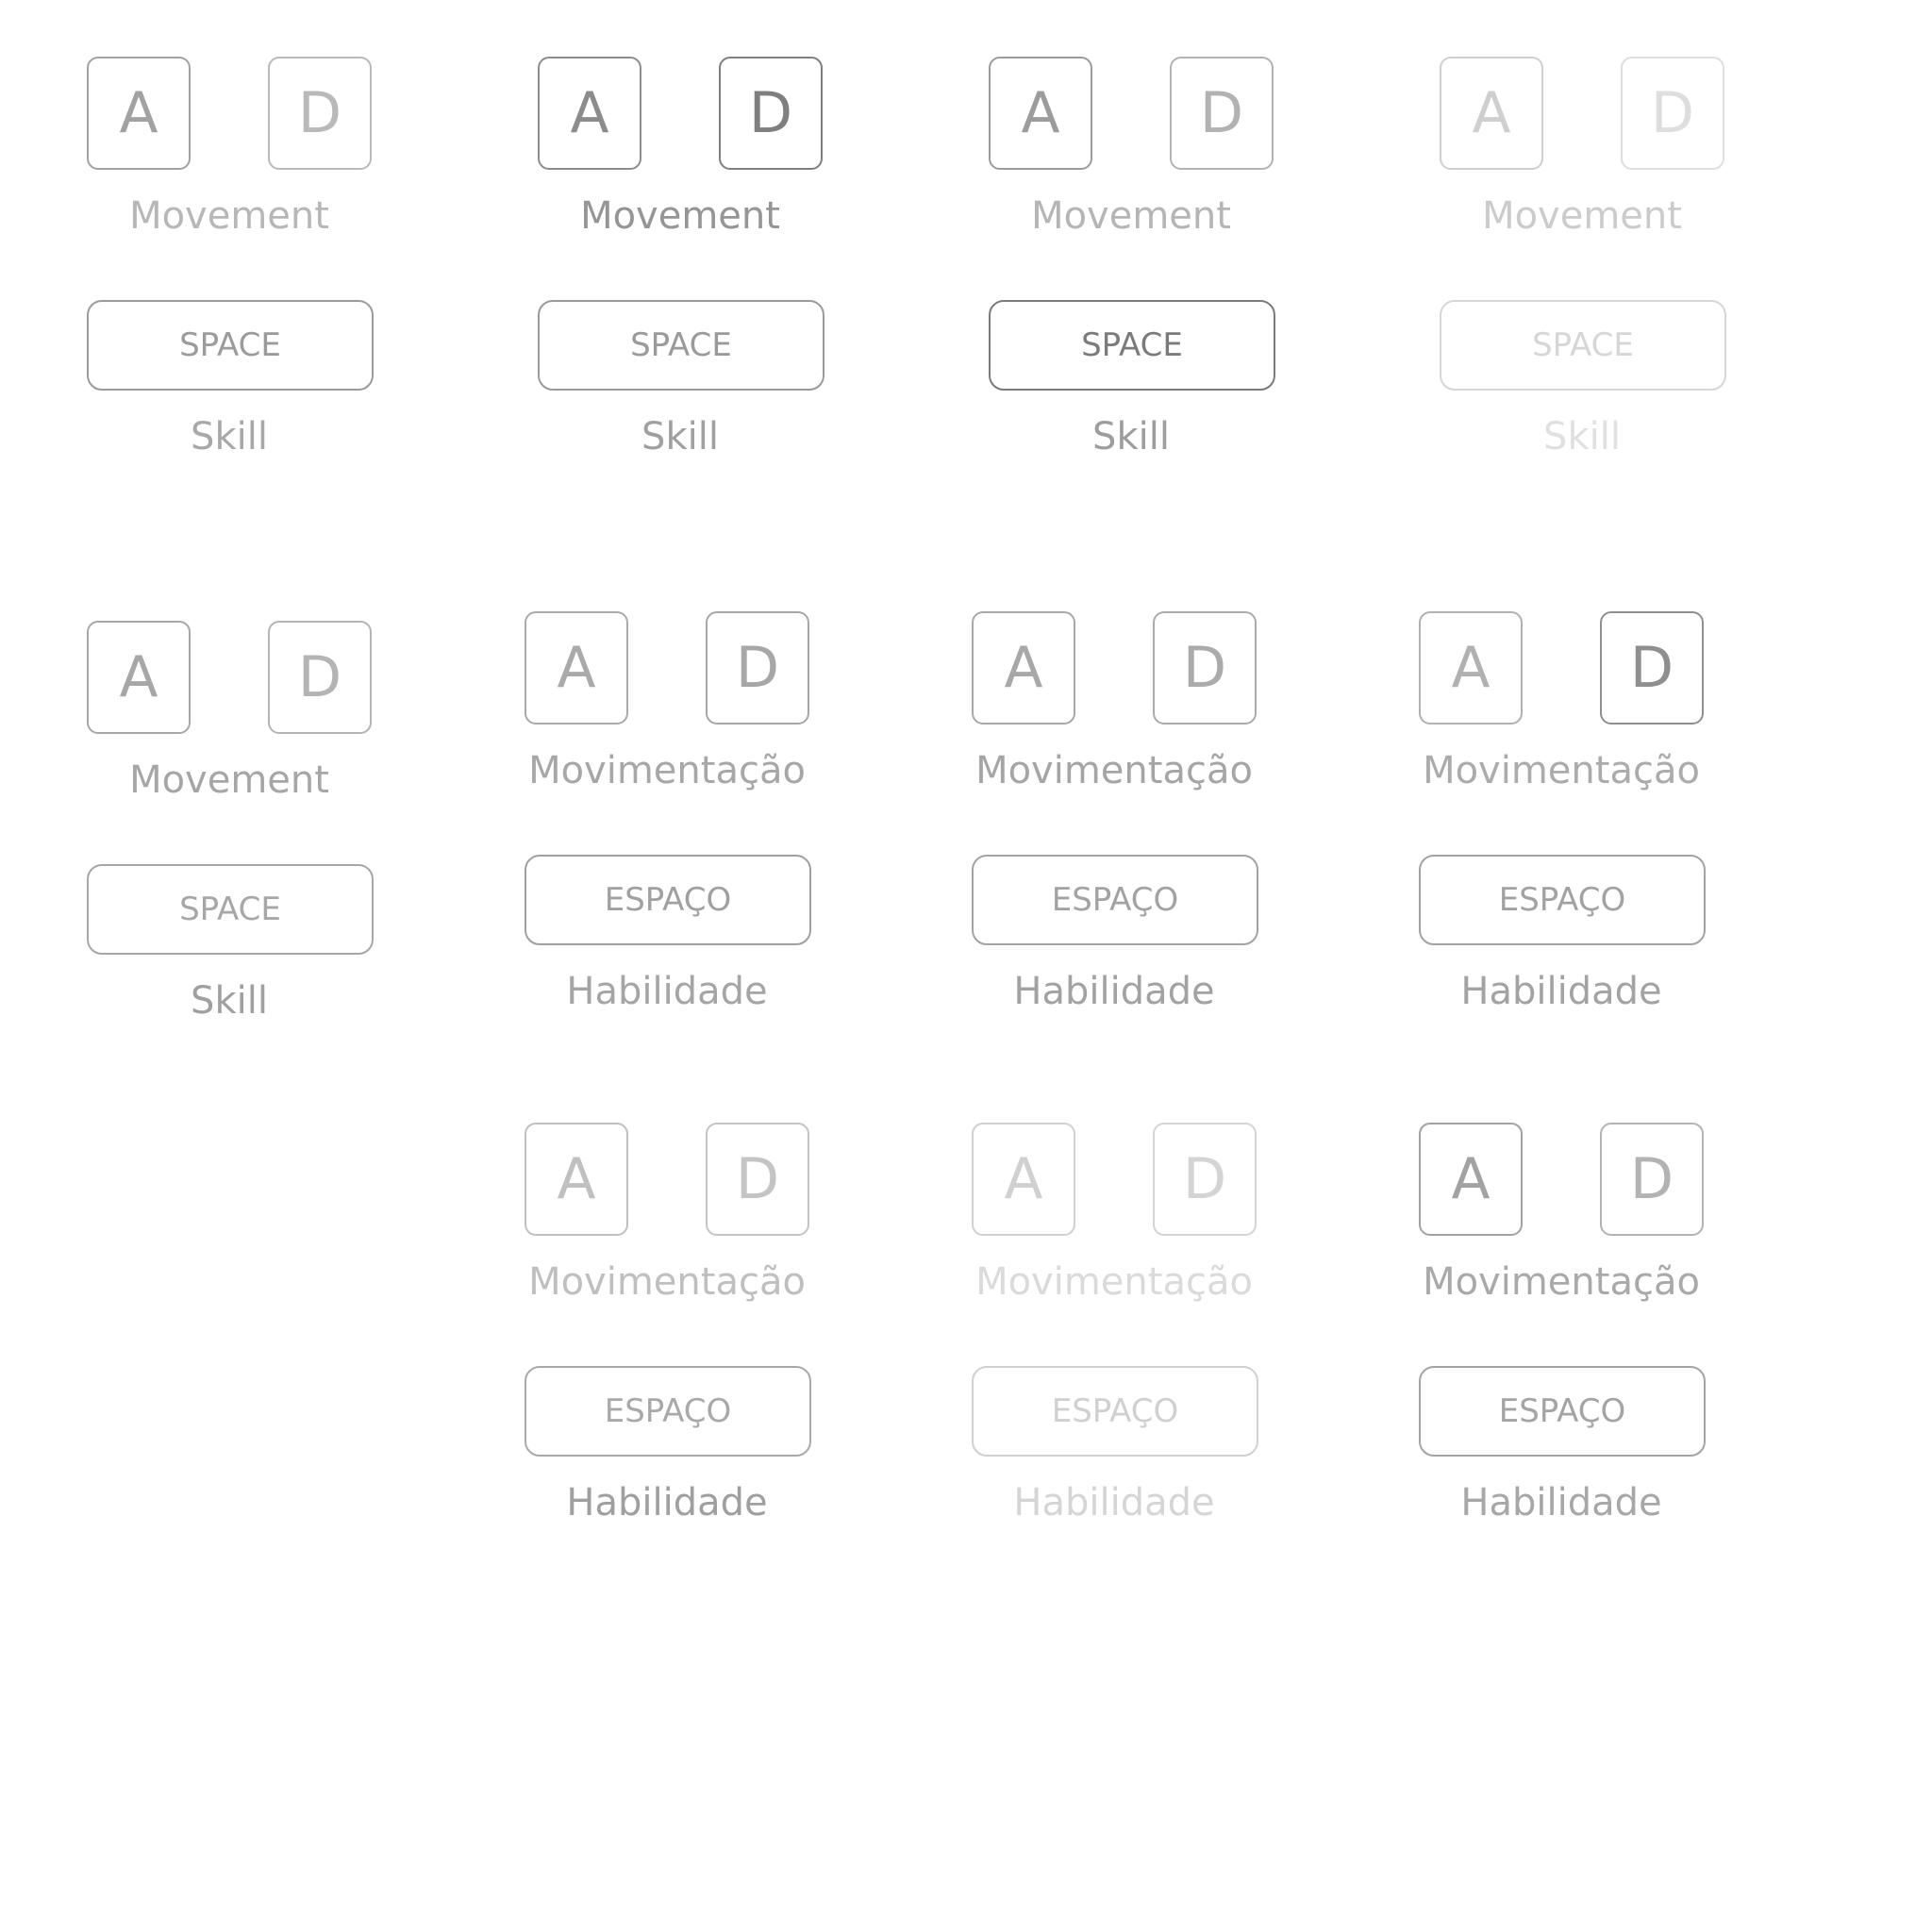 This screenshot has height=1932, width=1932. What do you see at coordinates (675, 828) in the screenshot?
I see `control-hint-panel-6: A D Movimentação ESPAÇO Habilidade` at bounding box center [675, 828].